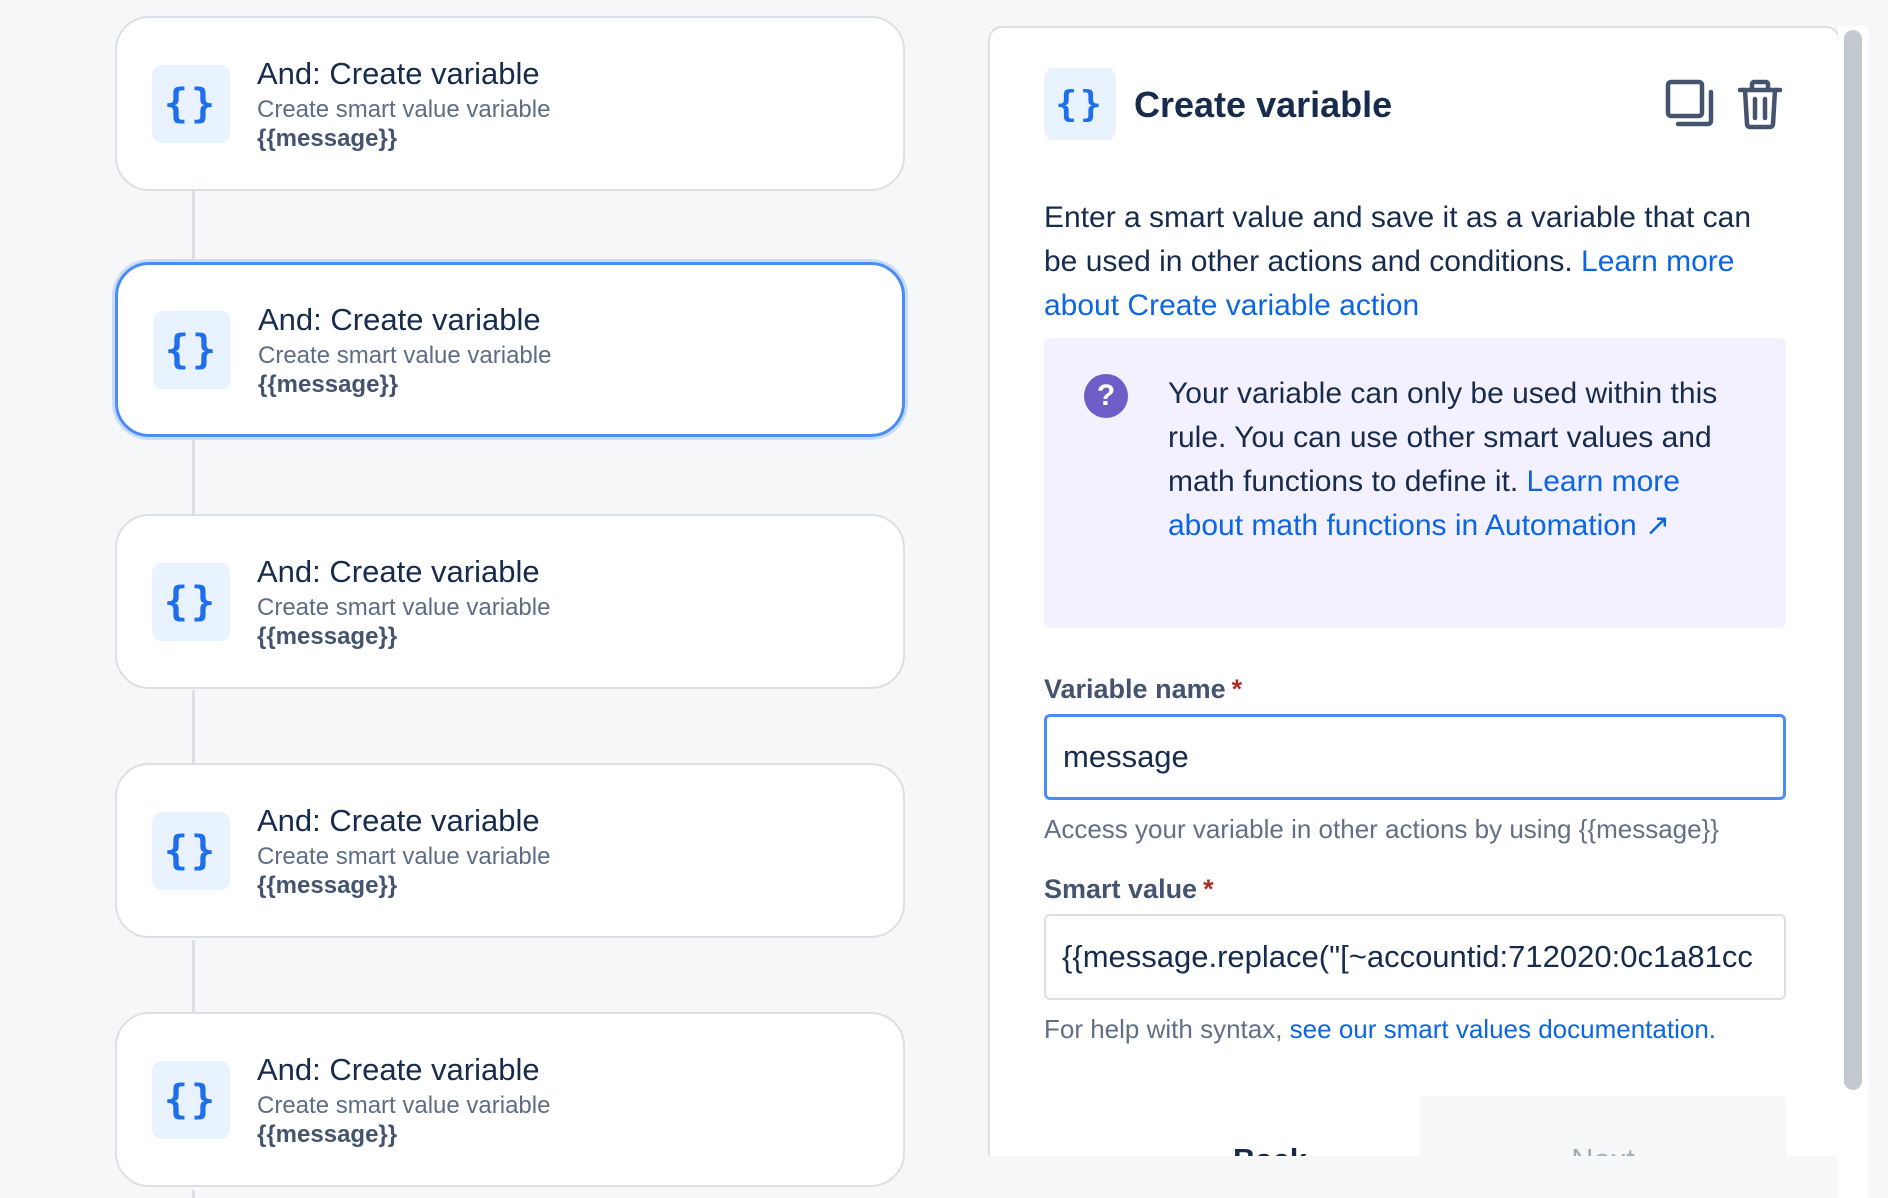  I want to click on duplicate-icon, so click(1689, 103).